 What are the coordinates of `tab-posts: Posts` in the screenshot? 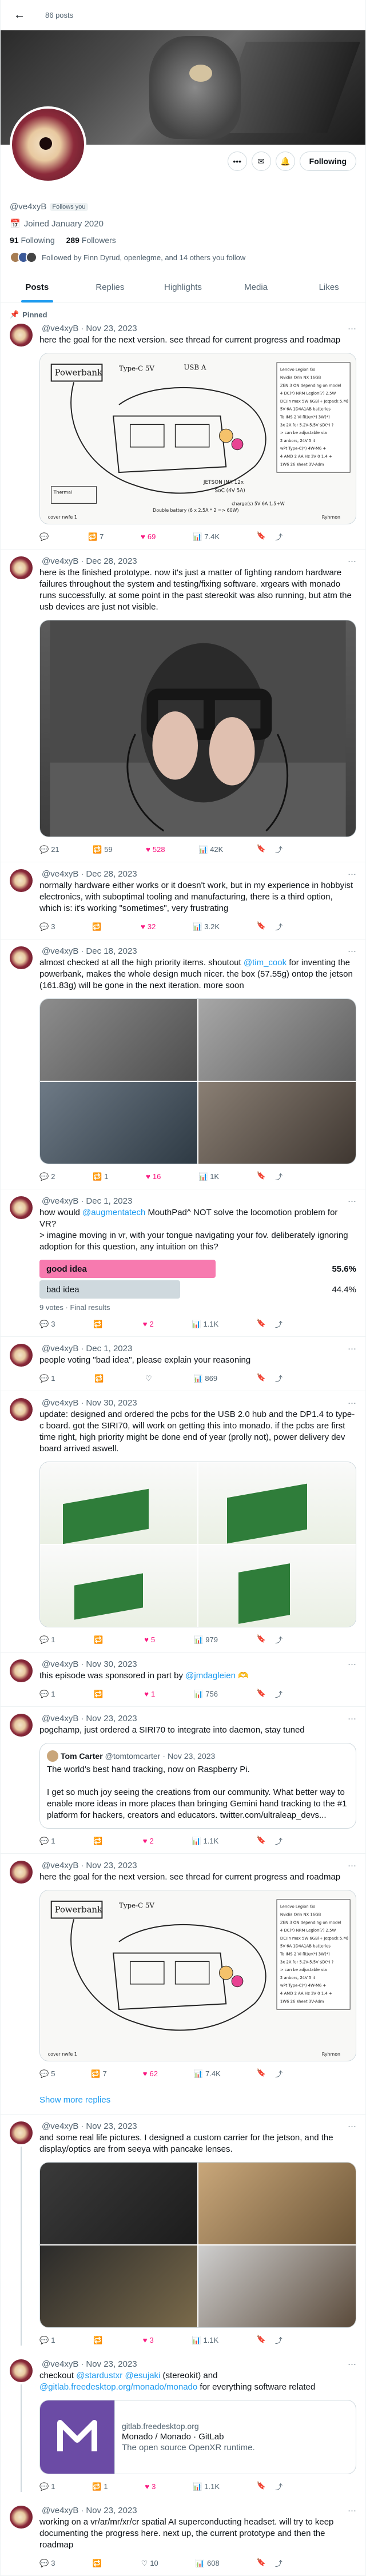 It's located at (37, 287).